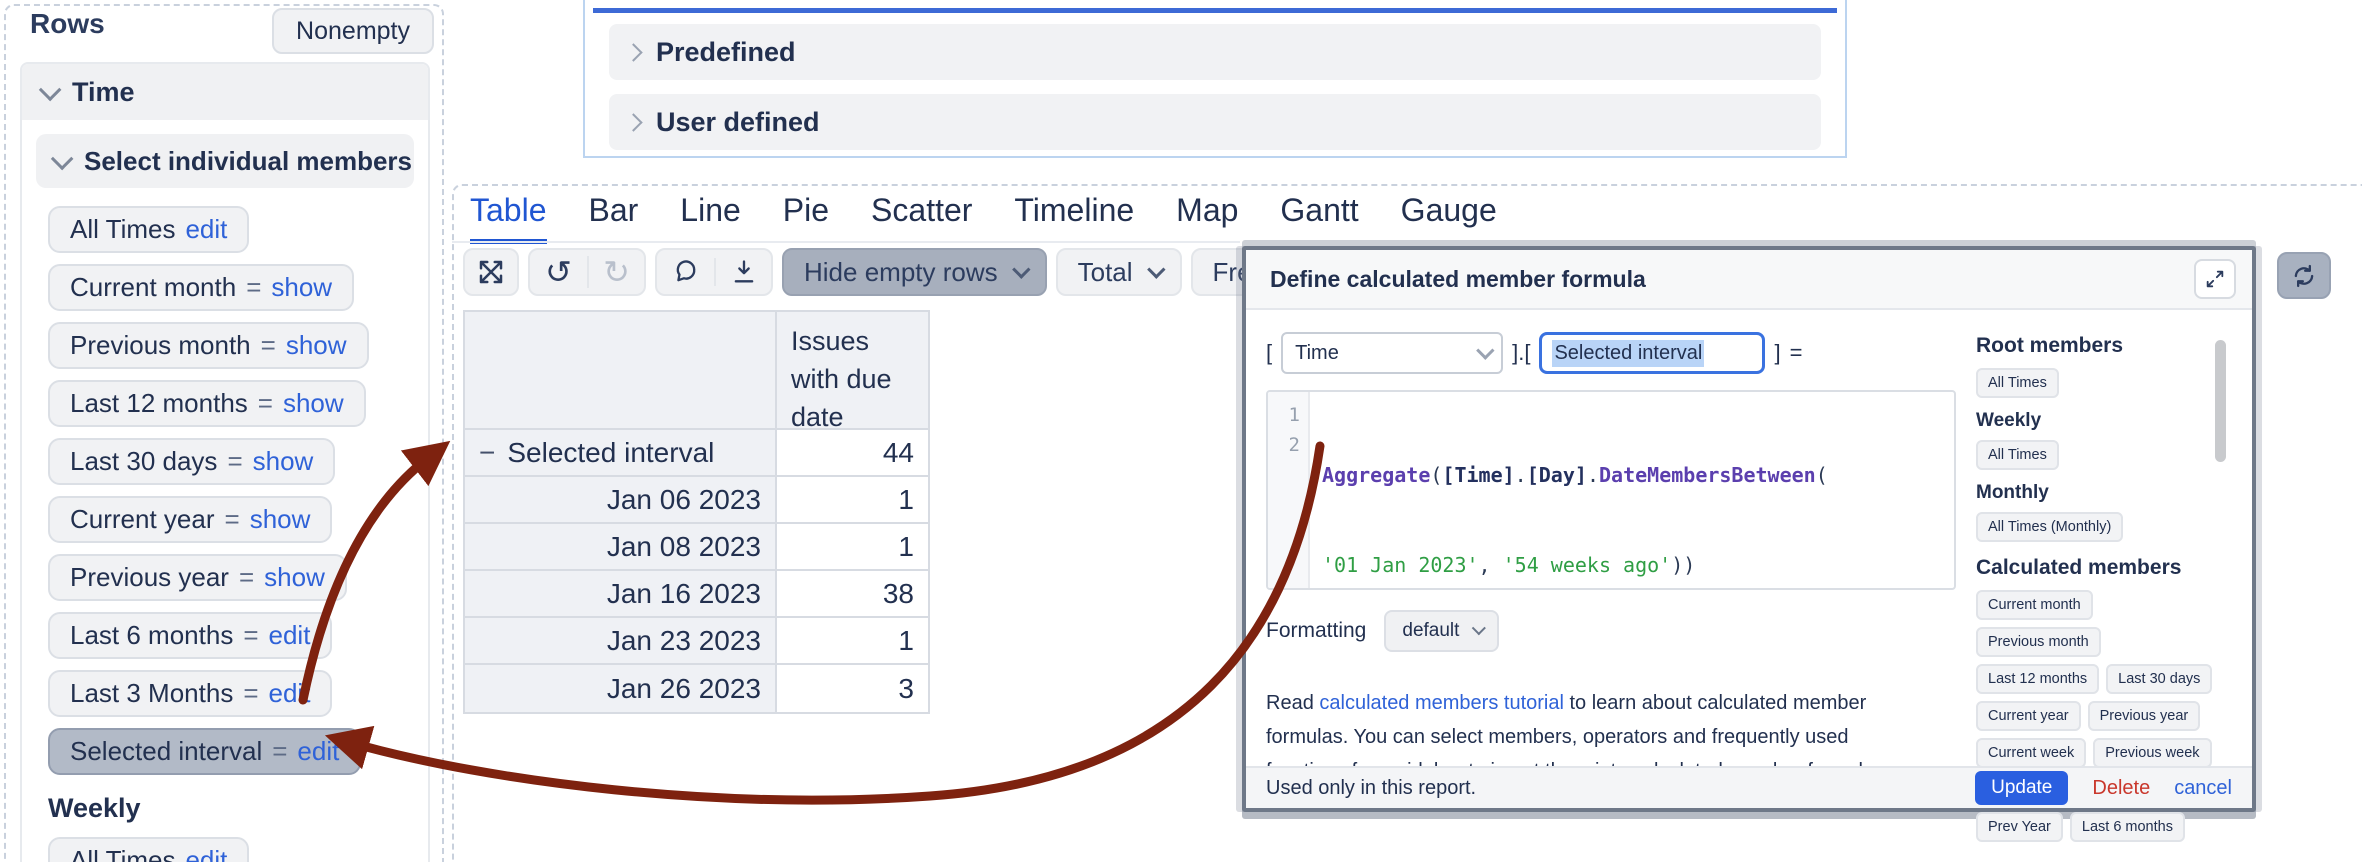 Image resolution: width=2362 pixels, height=862 pixels. Describe the element at coordinates (190, 519) in the screenshot. I see `member-chip-current-year: Current year = show` at that location.